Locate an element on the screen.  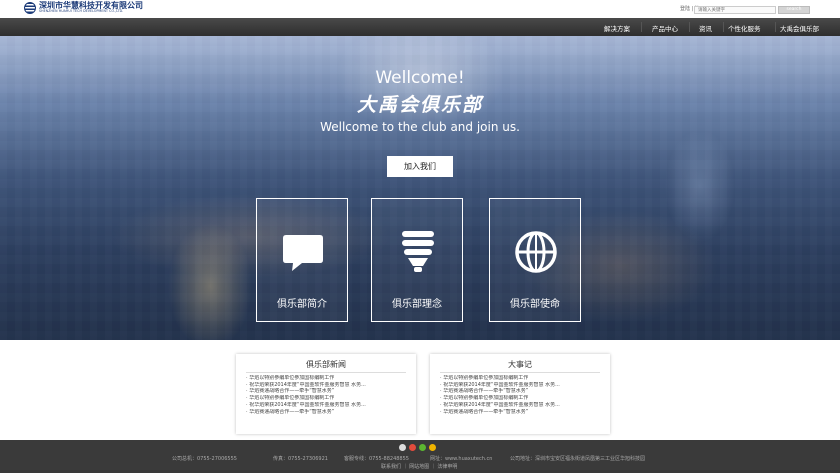
nav-item-news: 资讯 is located at coordinates (705, 28).